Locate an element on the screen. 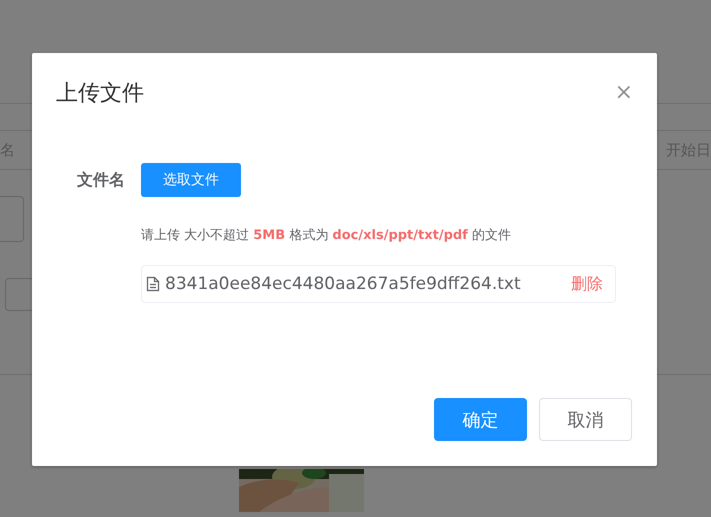 Image resolution: width=711 pixels, height=517 pixels. document-icon is located at coordinates (153, 284).